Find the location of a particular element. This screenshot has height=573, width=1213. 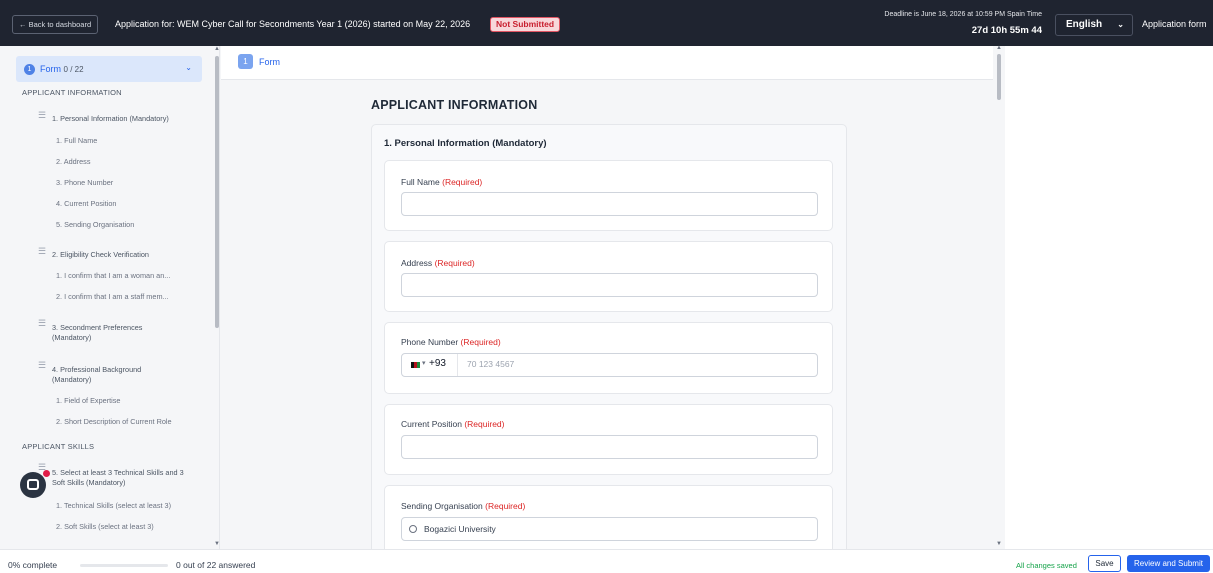

question-label: Phone Number (Required) is located at coordinates (451, 342).